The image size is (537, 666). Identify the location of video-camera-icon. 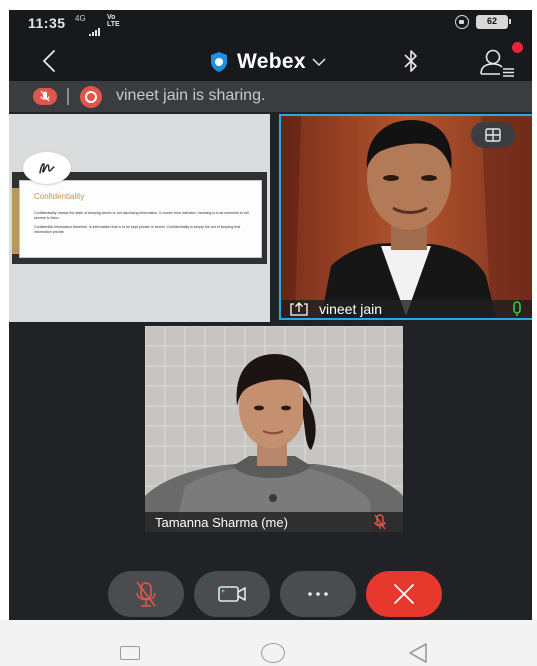
(232, 594).